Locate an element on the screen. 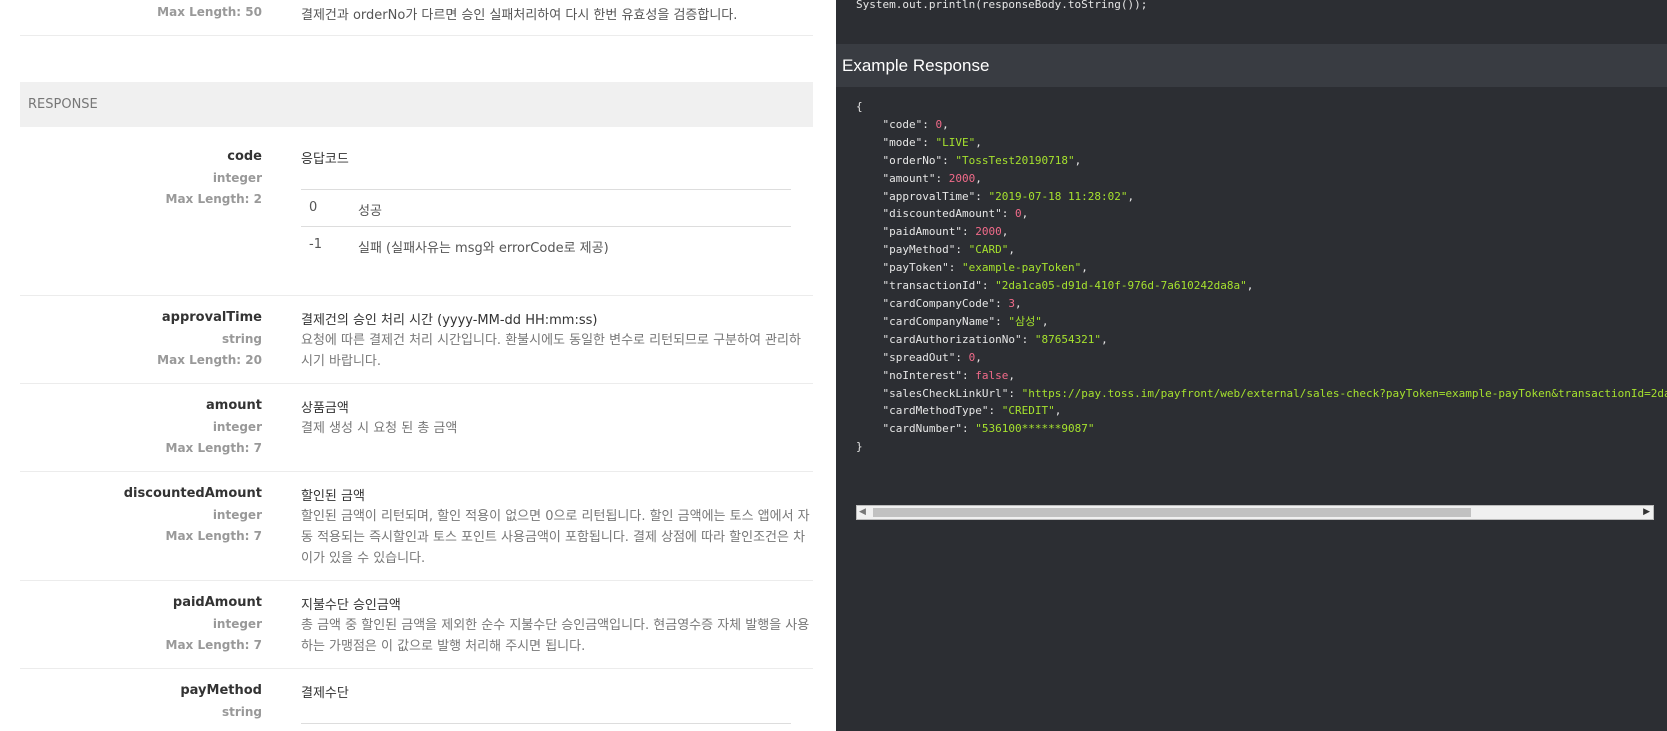  json-line: "spreadOut": 0, is located at coordinates (932, 357).